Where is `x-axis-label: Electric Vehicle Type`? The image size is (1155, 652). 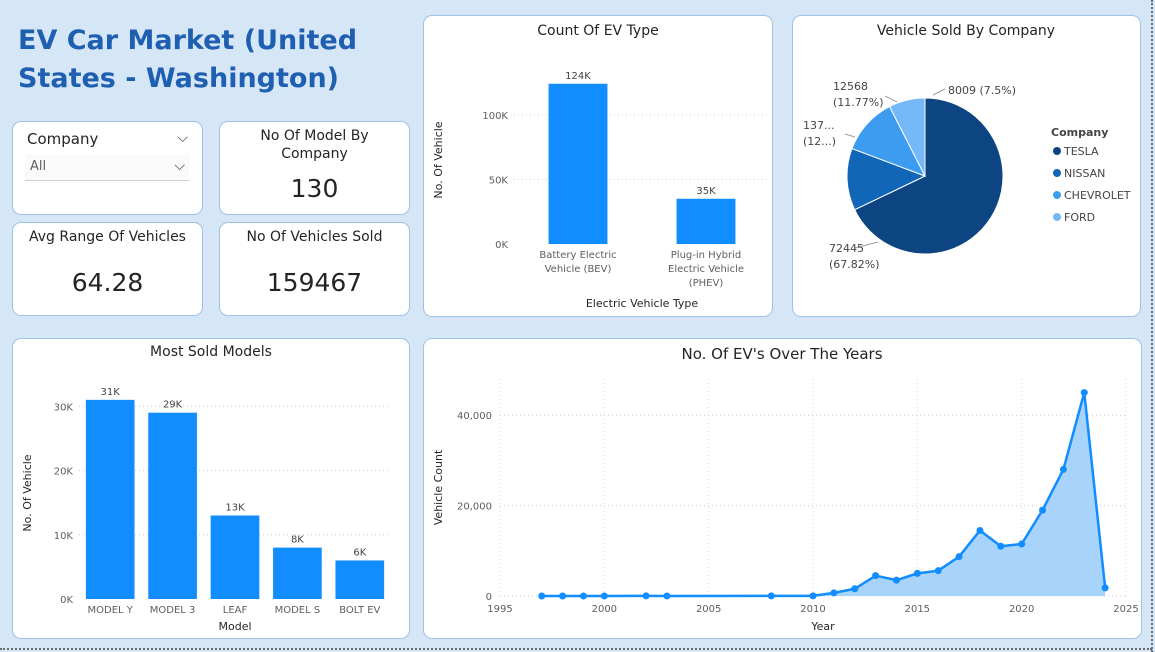
x-axis-label: Electric Vehicle Type is located at coordinates (642, 303).